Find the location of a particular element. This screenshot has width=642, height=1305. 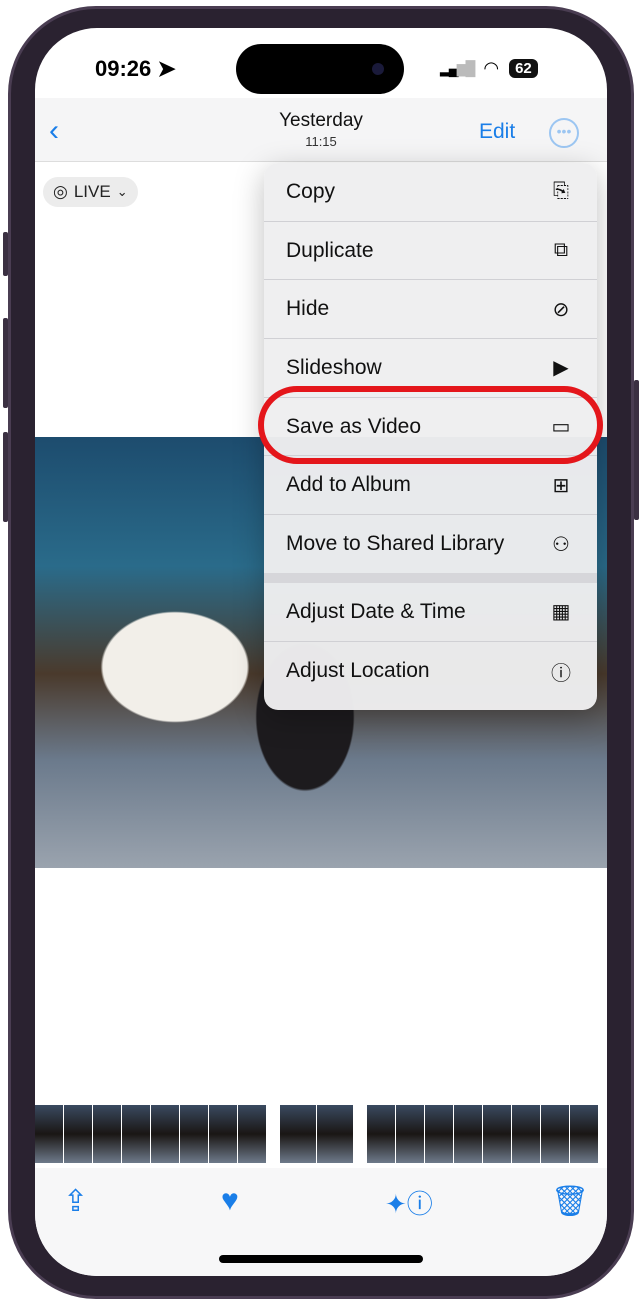

time-text: 09:26 is located at coordinates (123, 68).